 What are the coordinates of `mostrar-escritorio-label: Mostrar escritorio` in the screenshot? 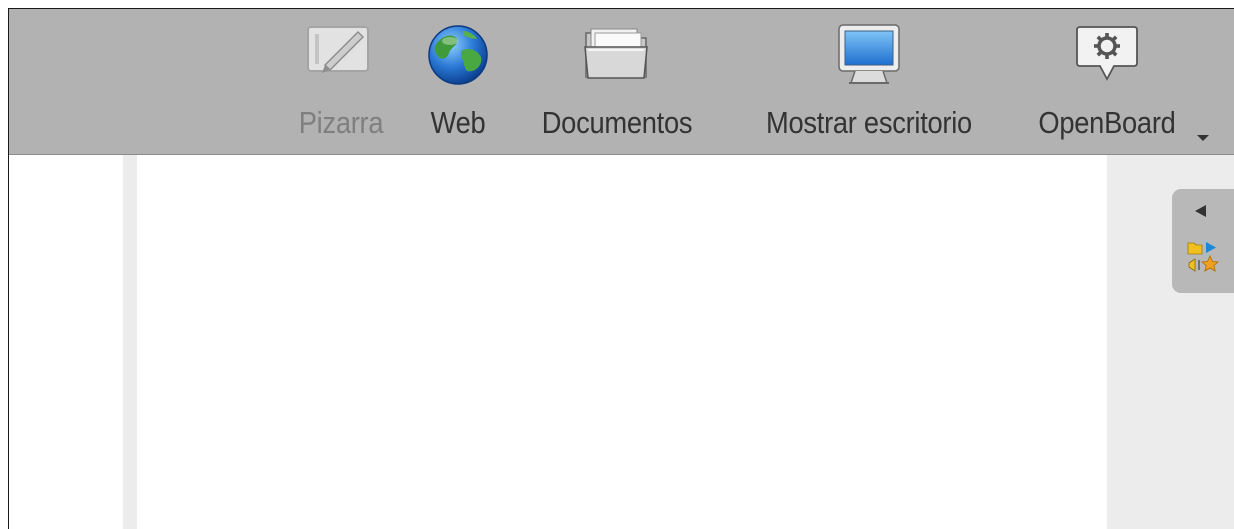 It's located at (869, 122).